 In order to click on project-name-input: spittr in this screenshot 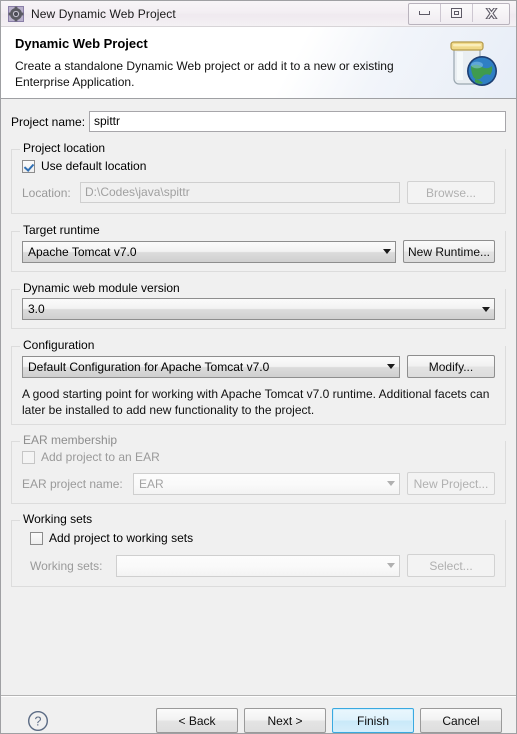, I will do `click(297, 121)`.